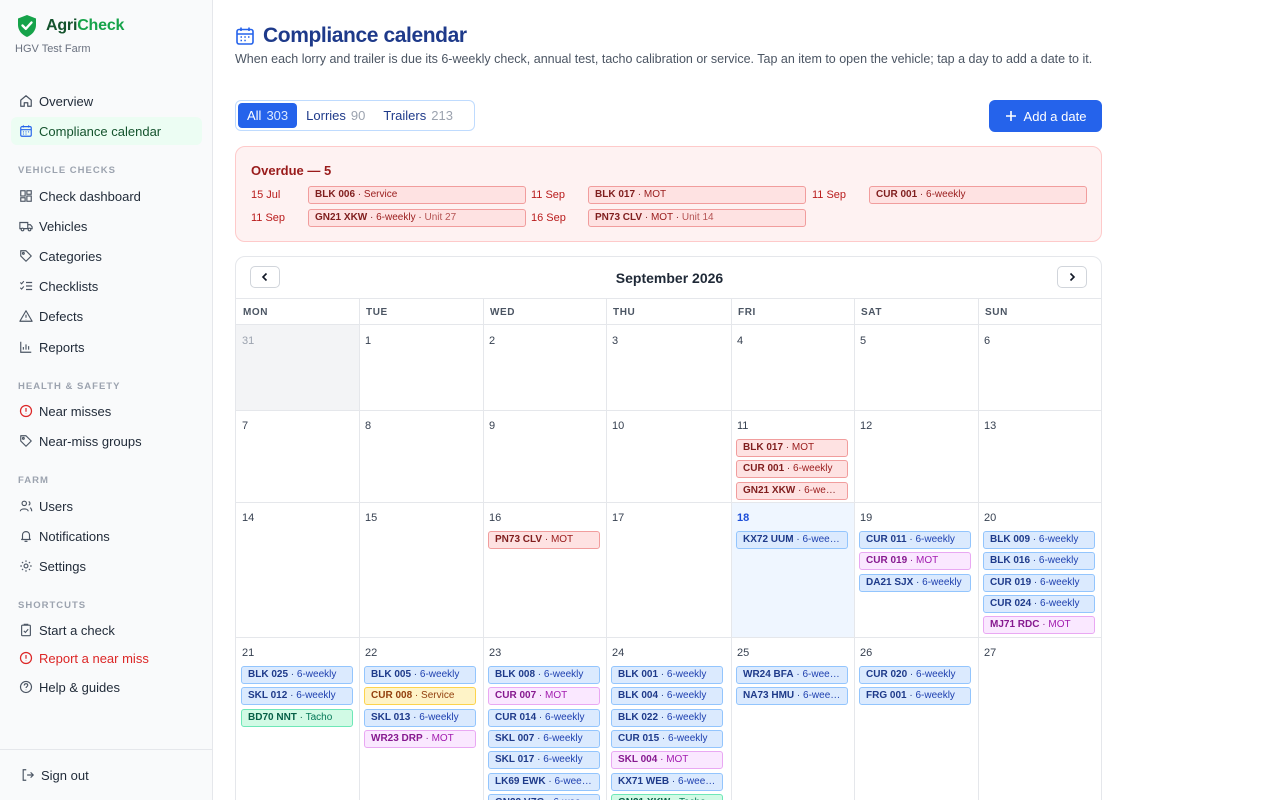 The height and width of the screenshot is (800, 1280). I want to click on calendar-event-chip: CUR 014 · 6-weekly, so click(544, 717).